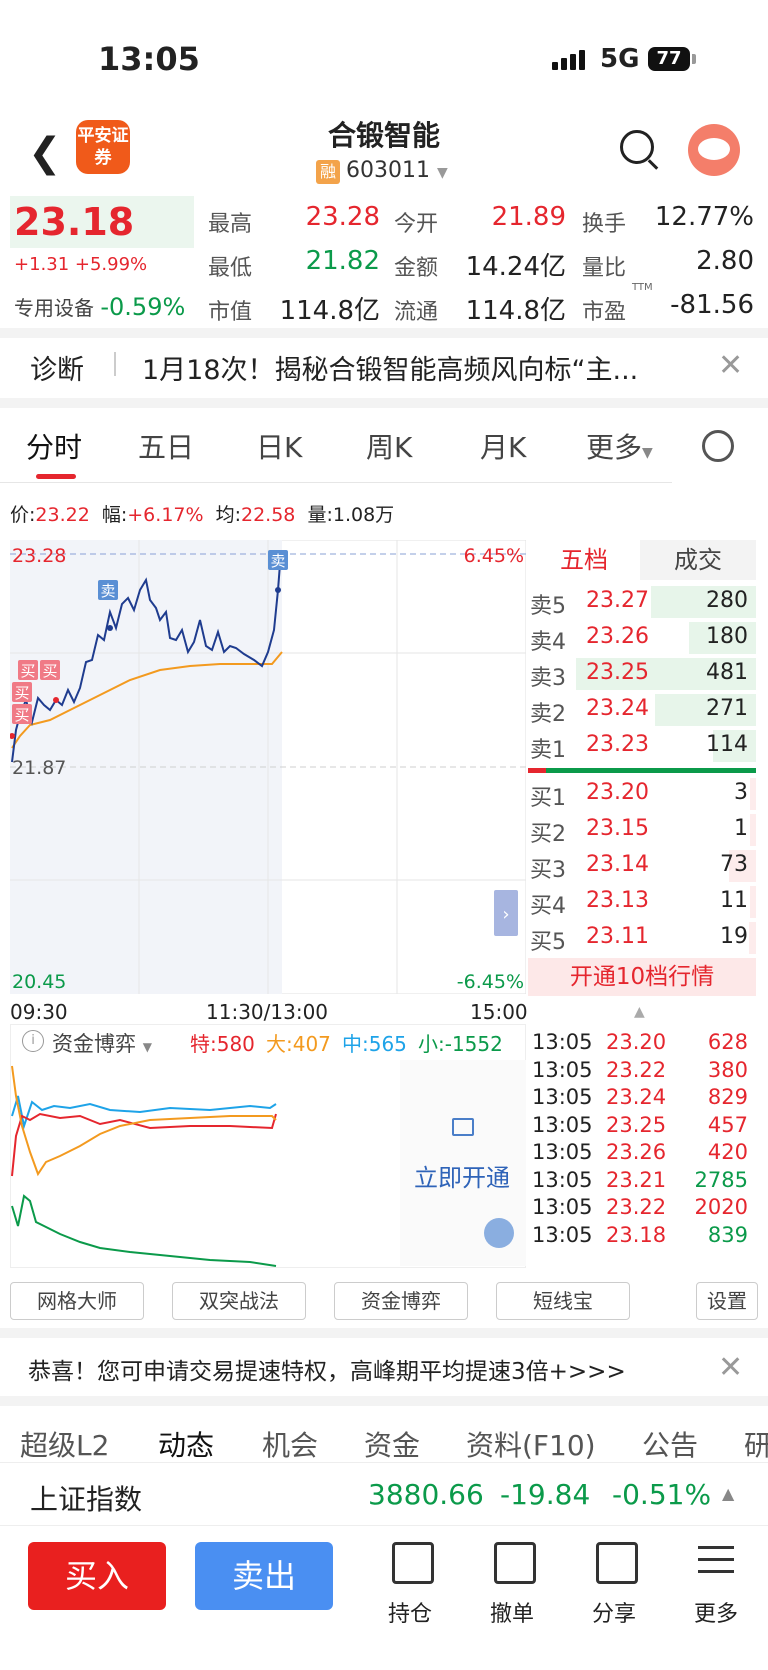 The width and height of the screenshot is (768, 1670). What do you see at coordinates (617, 1563) in the screenshot?
I see `share-icon` at bounding box center [617, 1563].